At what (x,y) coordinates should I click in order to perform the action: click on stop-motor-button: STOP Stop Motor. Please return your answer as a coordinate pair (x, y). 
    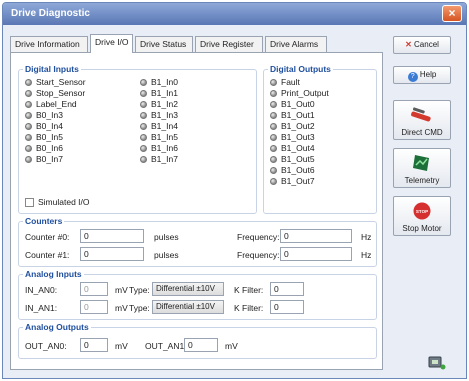
    Looking at the image, I should click on (422, 216).